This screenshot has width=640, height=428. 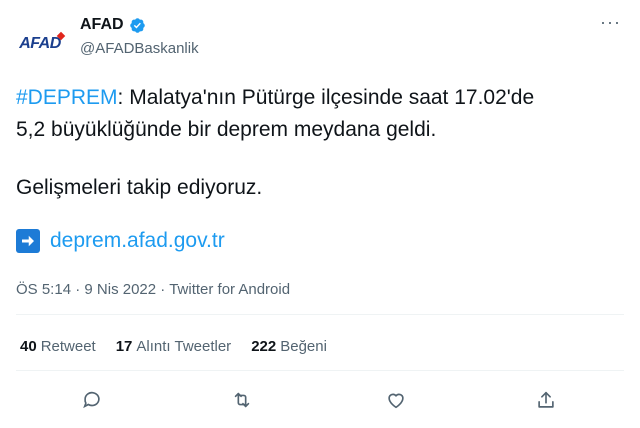 What do you see at coordinates (229, 289) in the screenshot?
I see `tweet-source: Twitter for Android` at bounding box center [229, 289].